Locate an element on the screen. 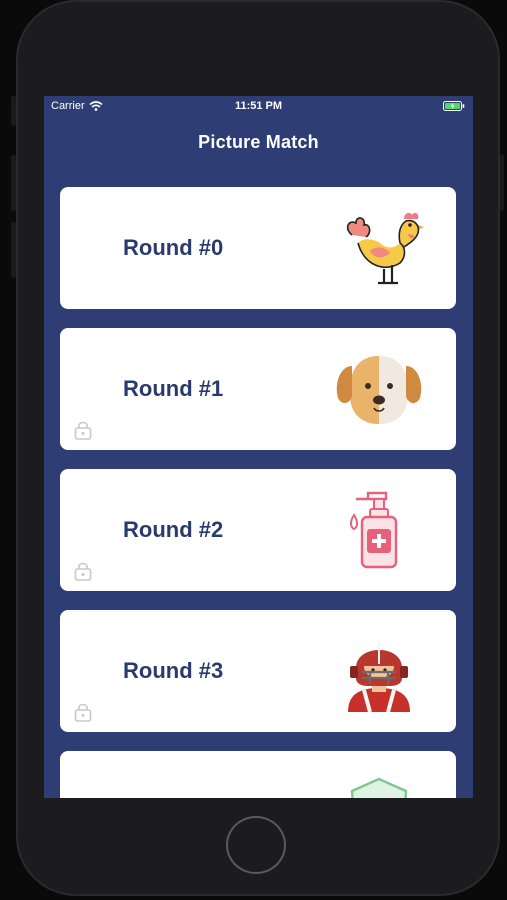 This screenshot has width=507, height=900. status-time: 11:51 PM is located at coordinates (258, 106).